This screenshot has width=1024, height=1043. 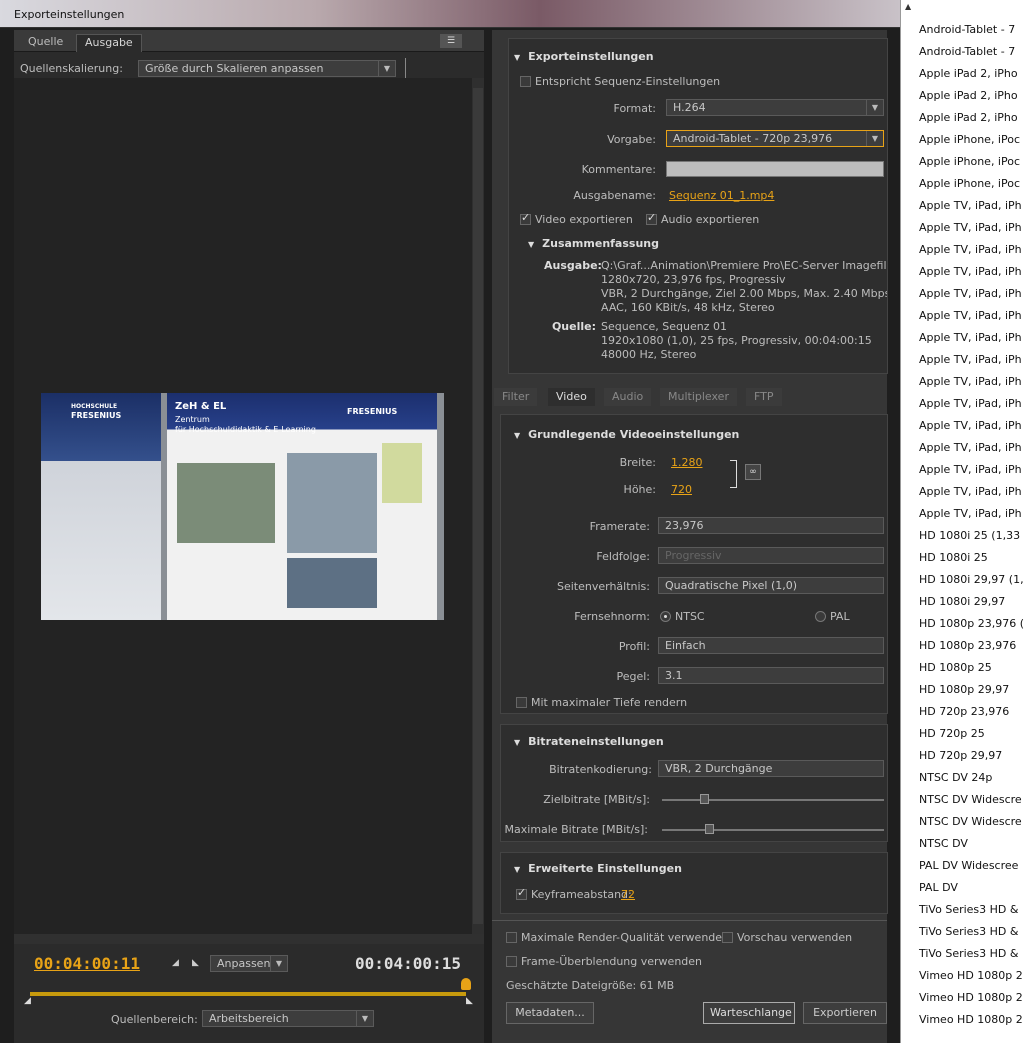 I want to click on preset-list-item: NTSC DV Widescre, so click(x=970, y=822).